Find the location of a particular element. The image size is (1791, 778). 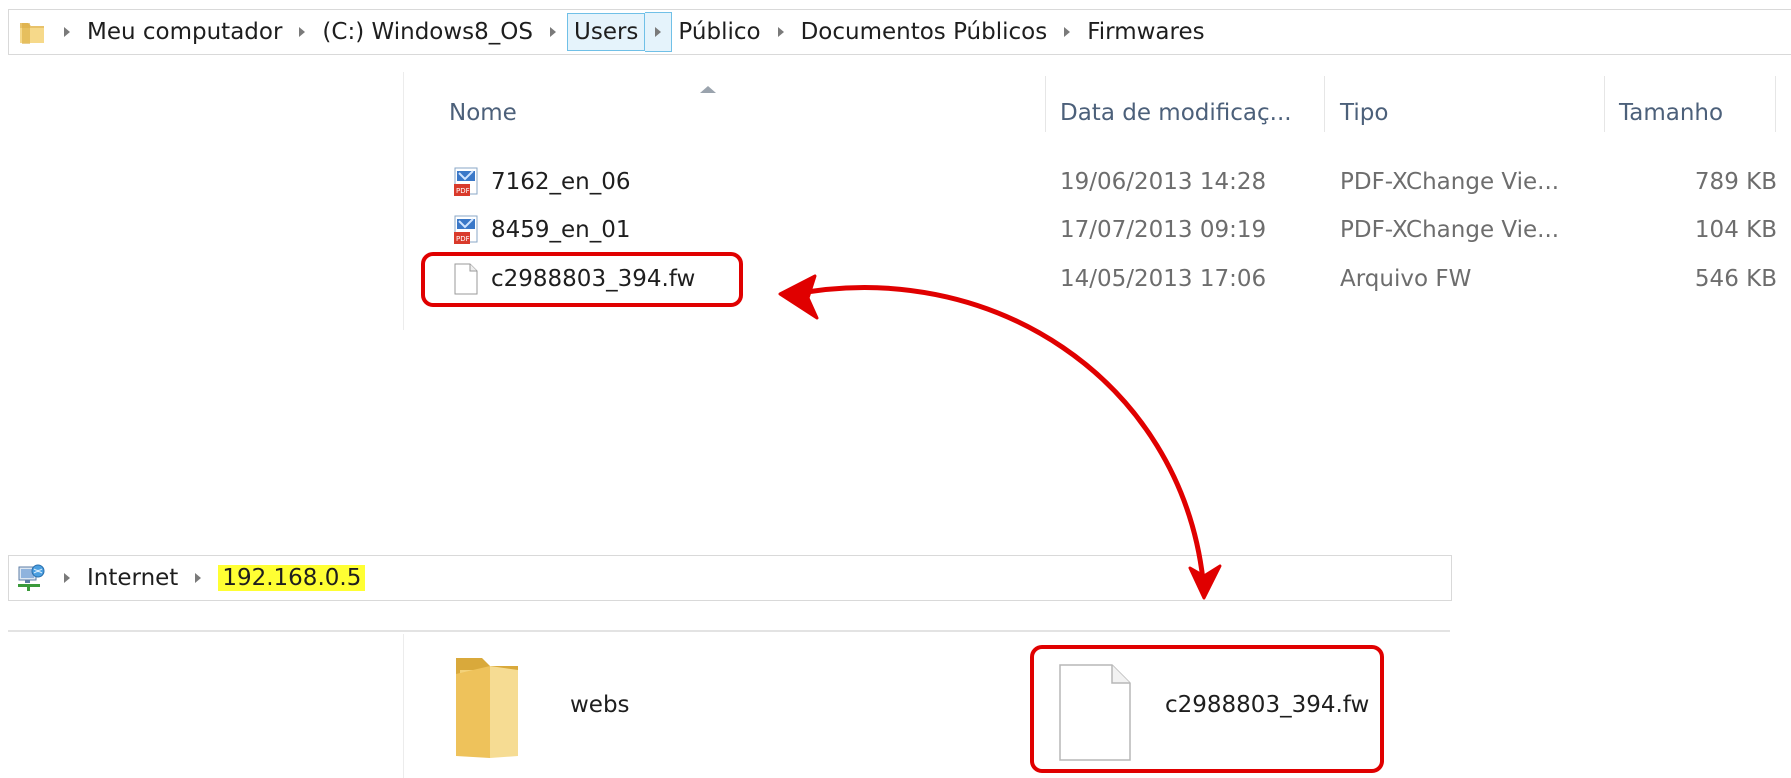

breadcrumb-publico: Público is located at coordinates (719, 32).